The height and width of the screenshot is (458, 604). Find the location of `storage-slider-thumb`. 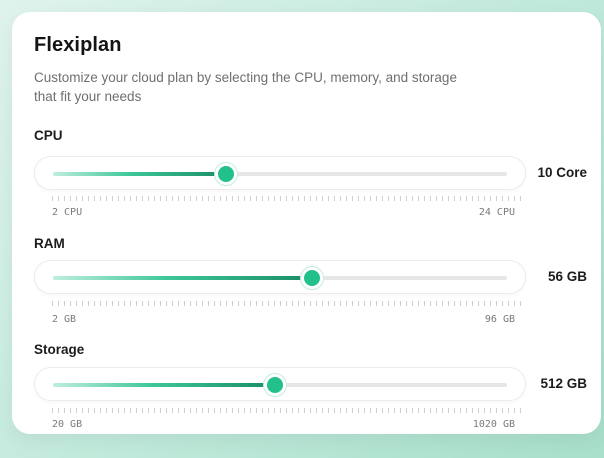

storage-slider-thumb is located at coordinates (275, 385).